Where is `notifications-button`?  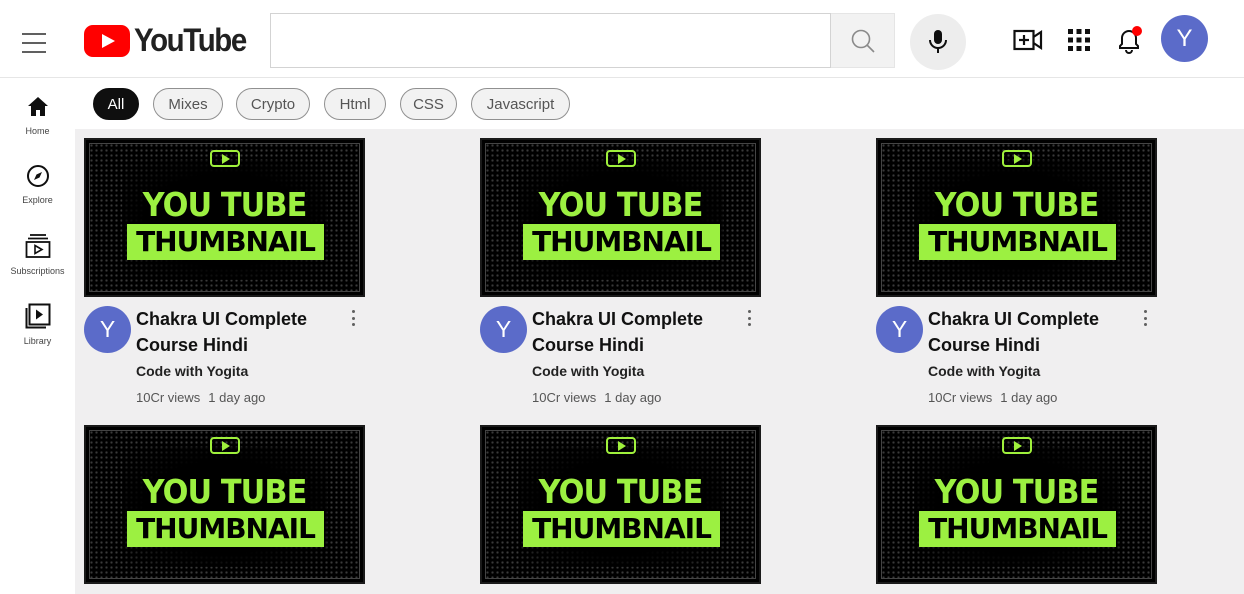
notifications-button is located at coordinates (1129, 40).